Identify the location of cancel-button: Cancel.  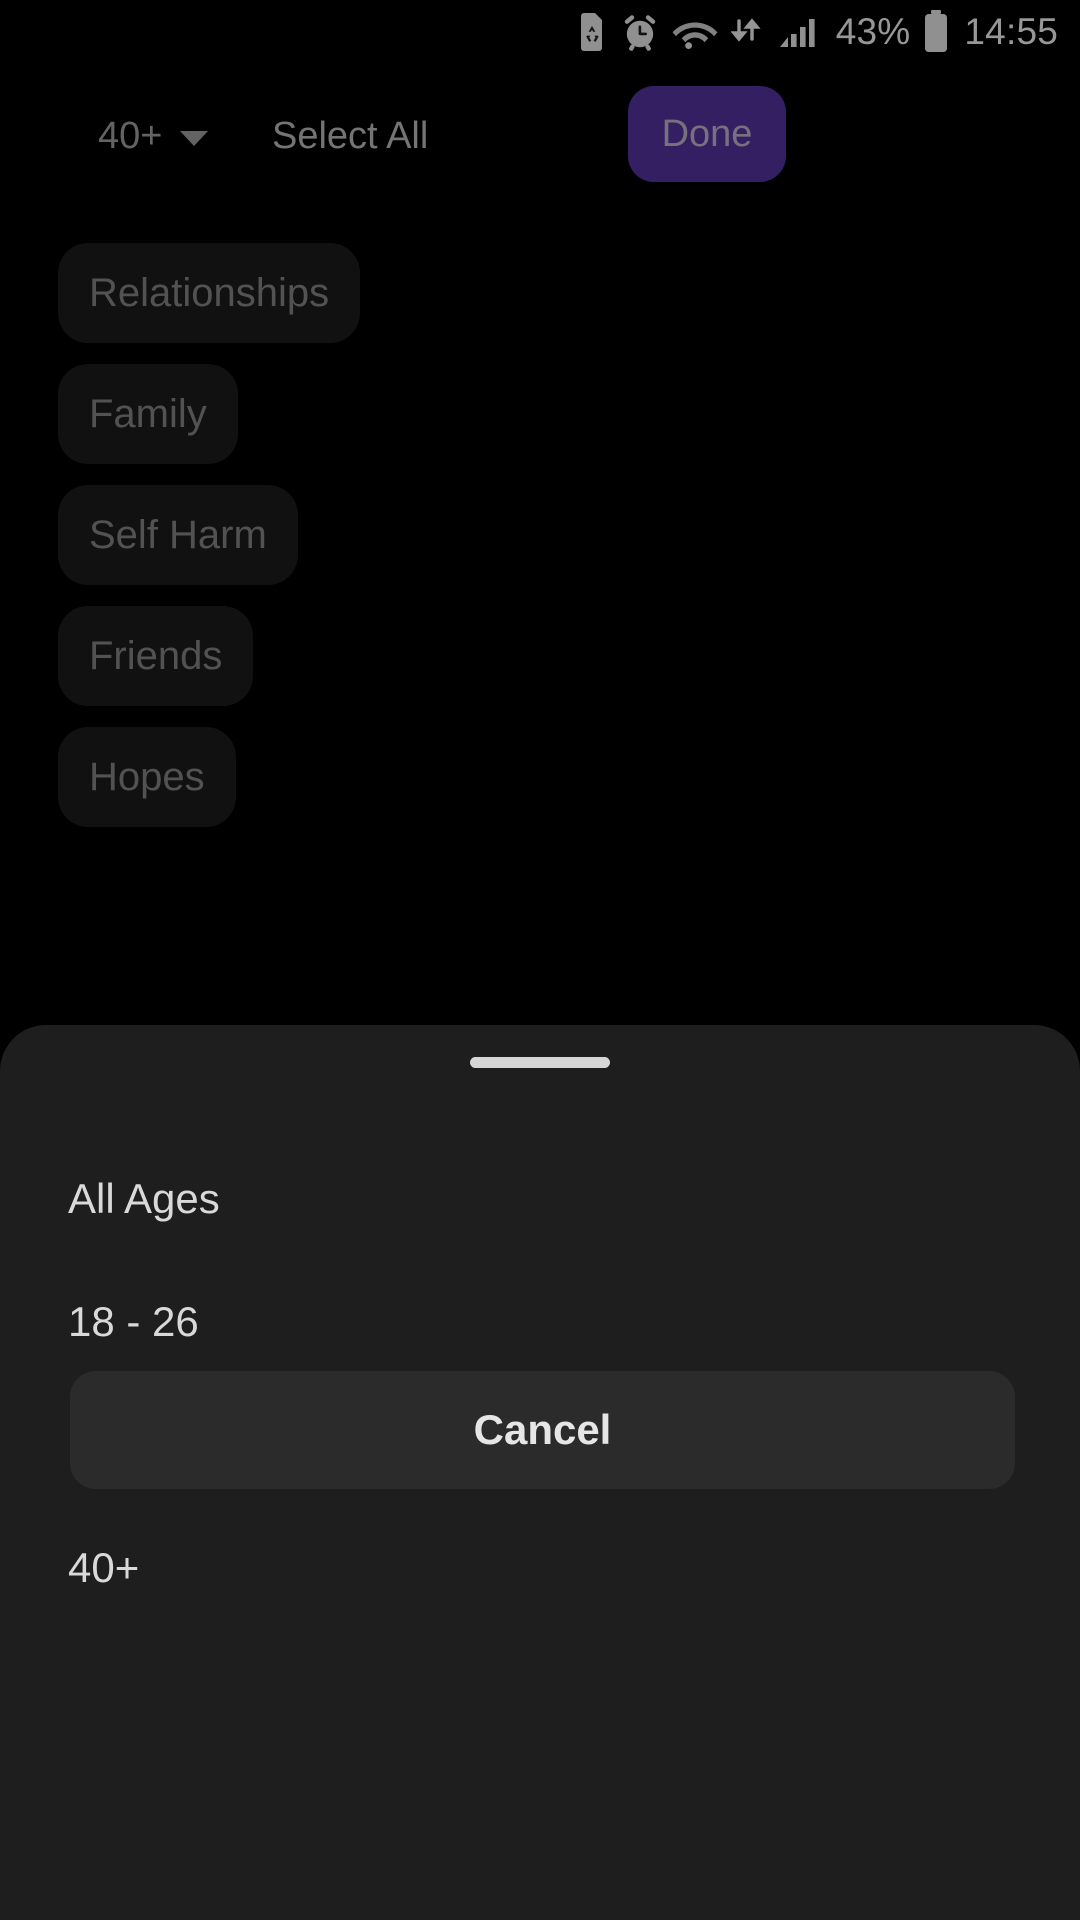
(542, 1430).